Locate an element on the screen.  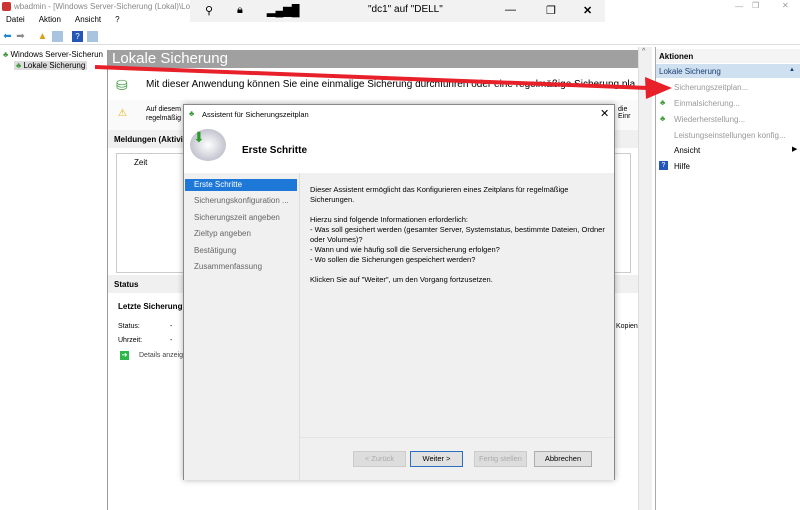
red-annotation-arrow is located at coordinates (383, 82).